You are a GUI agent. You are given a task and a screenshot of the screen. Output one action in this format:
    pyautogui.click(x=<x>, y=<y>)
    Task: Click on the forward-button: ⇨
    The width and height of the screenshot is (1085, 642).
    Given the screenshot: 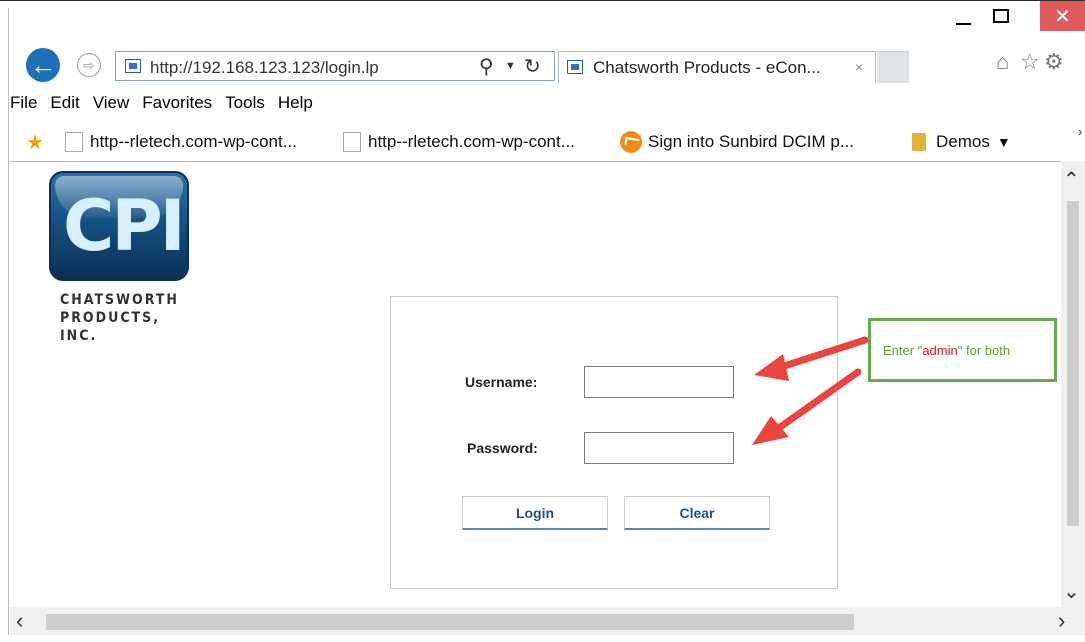 What is the action you would take?
    pyautogui.click(x=89, y=65)
    